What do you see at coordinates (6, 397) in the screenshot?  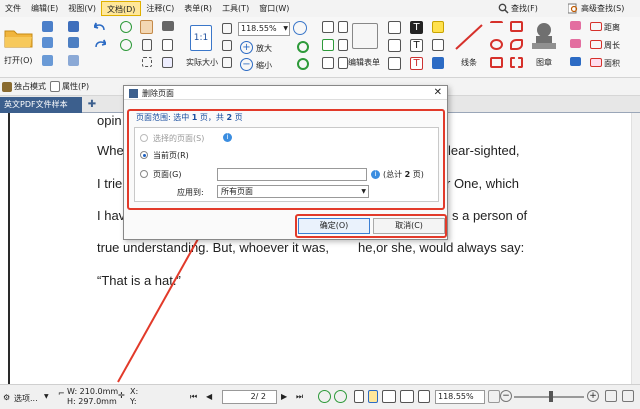 I see `gear-icon: ⚙` at bounding box center [6, 397].